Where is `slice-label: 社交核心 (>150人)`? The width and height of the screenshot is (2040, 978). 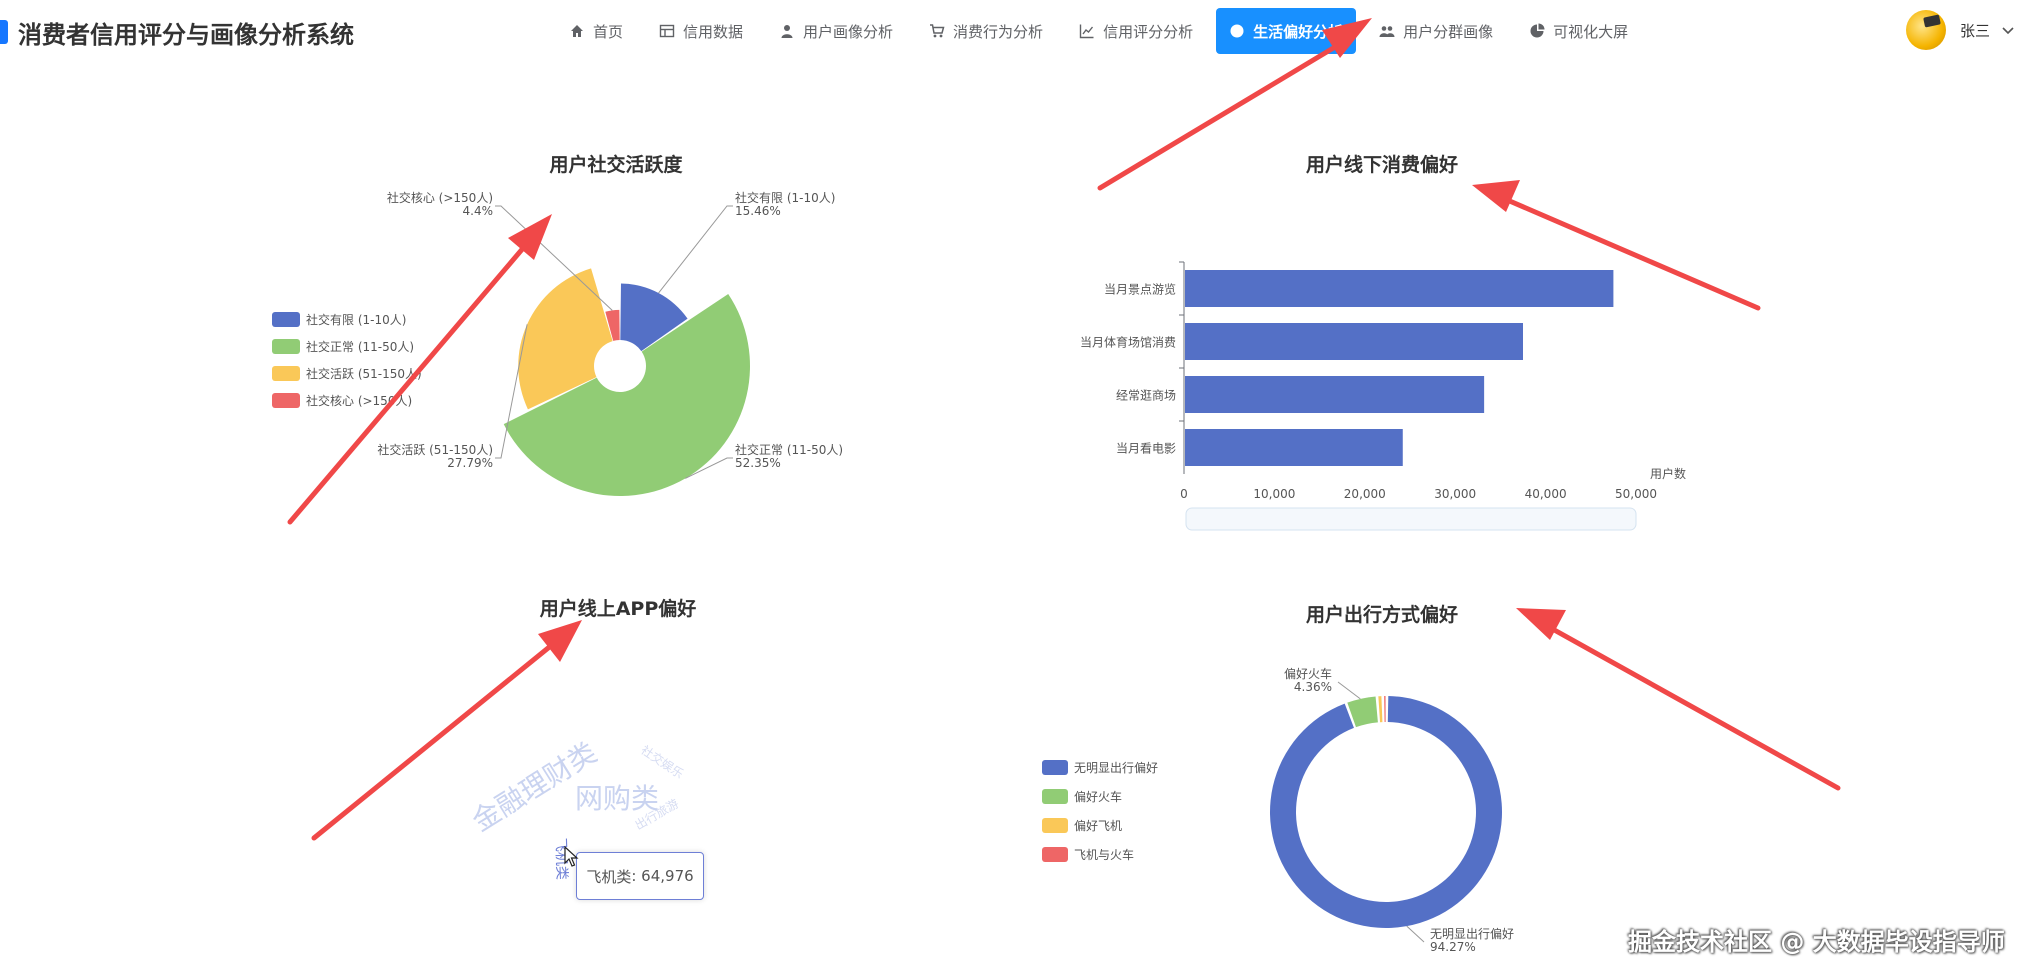 slice-label: 社交核心 (>150人) is located at coordinates (440, 197).